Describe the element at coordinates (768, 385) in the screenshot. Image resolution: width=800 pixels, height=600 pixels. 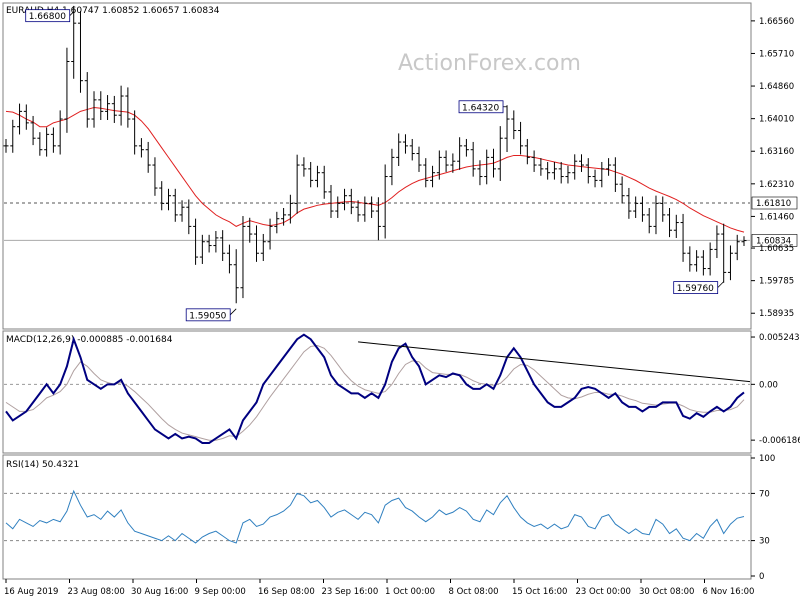
I see `macd-y-tick-label: 0.00` at that location.